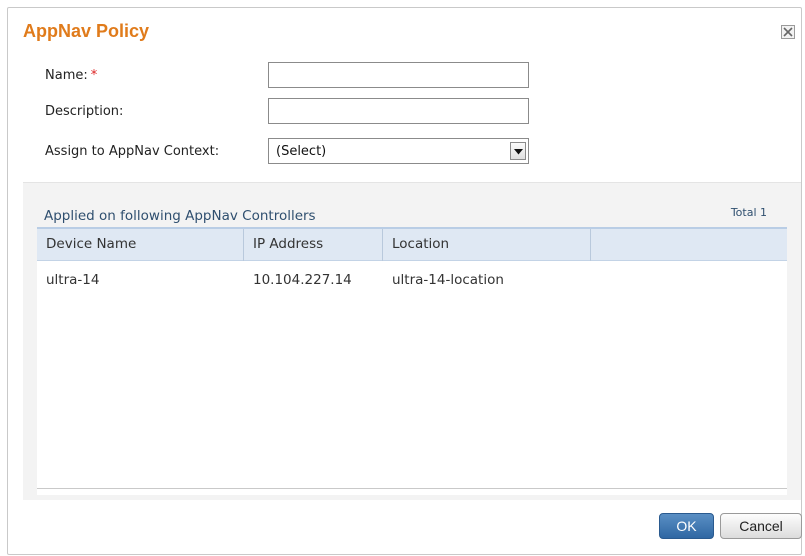 The width and height of the screenshot is (805, 556). I want to click on context-label: Assign to AppNav Context:, so click(132, 151).